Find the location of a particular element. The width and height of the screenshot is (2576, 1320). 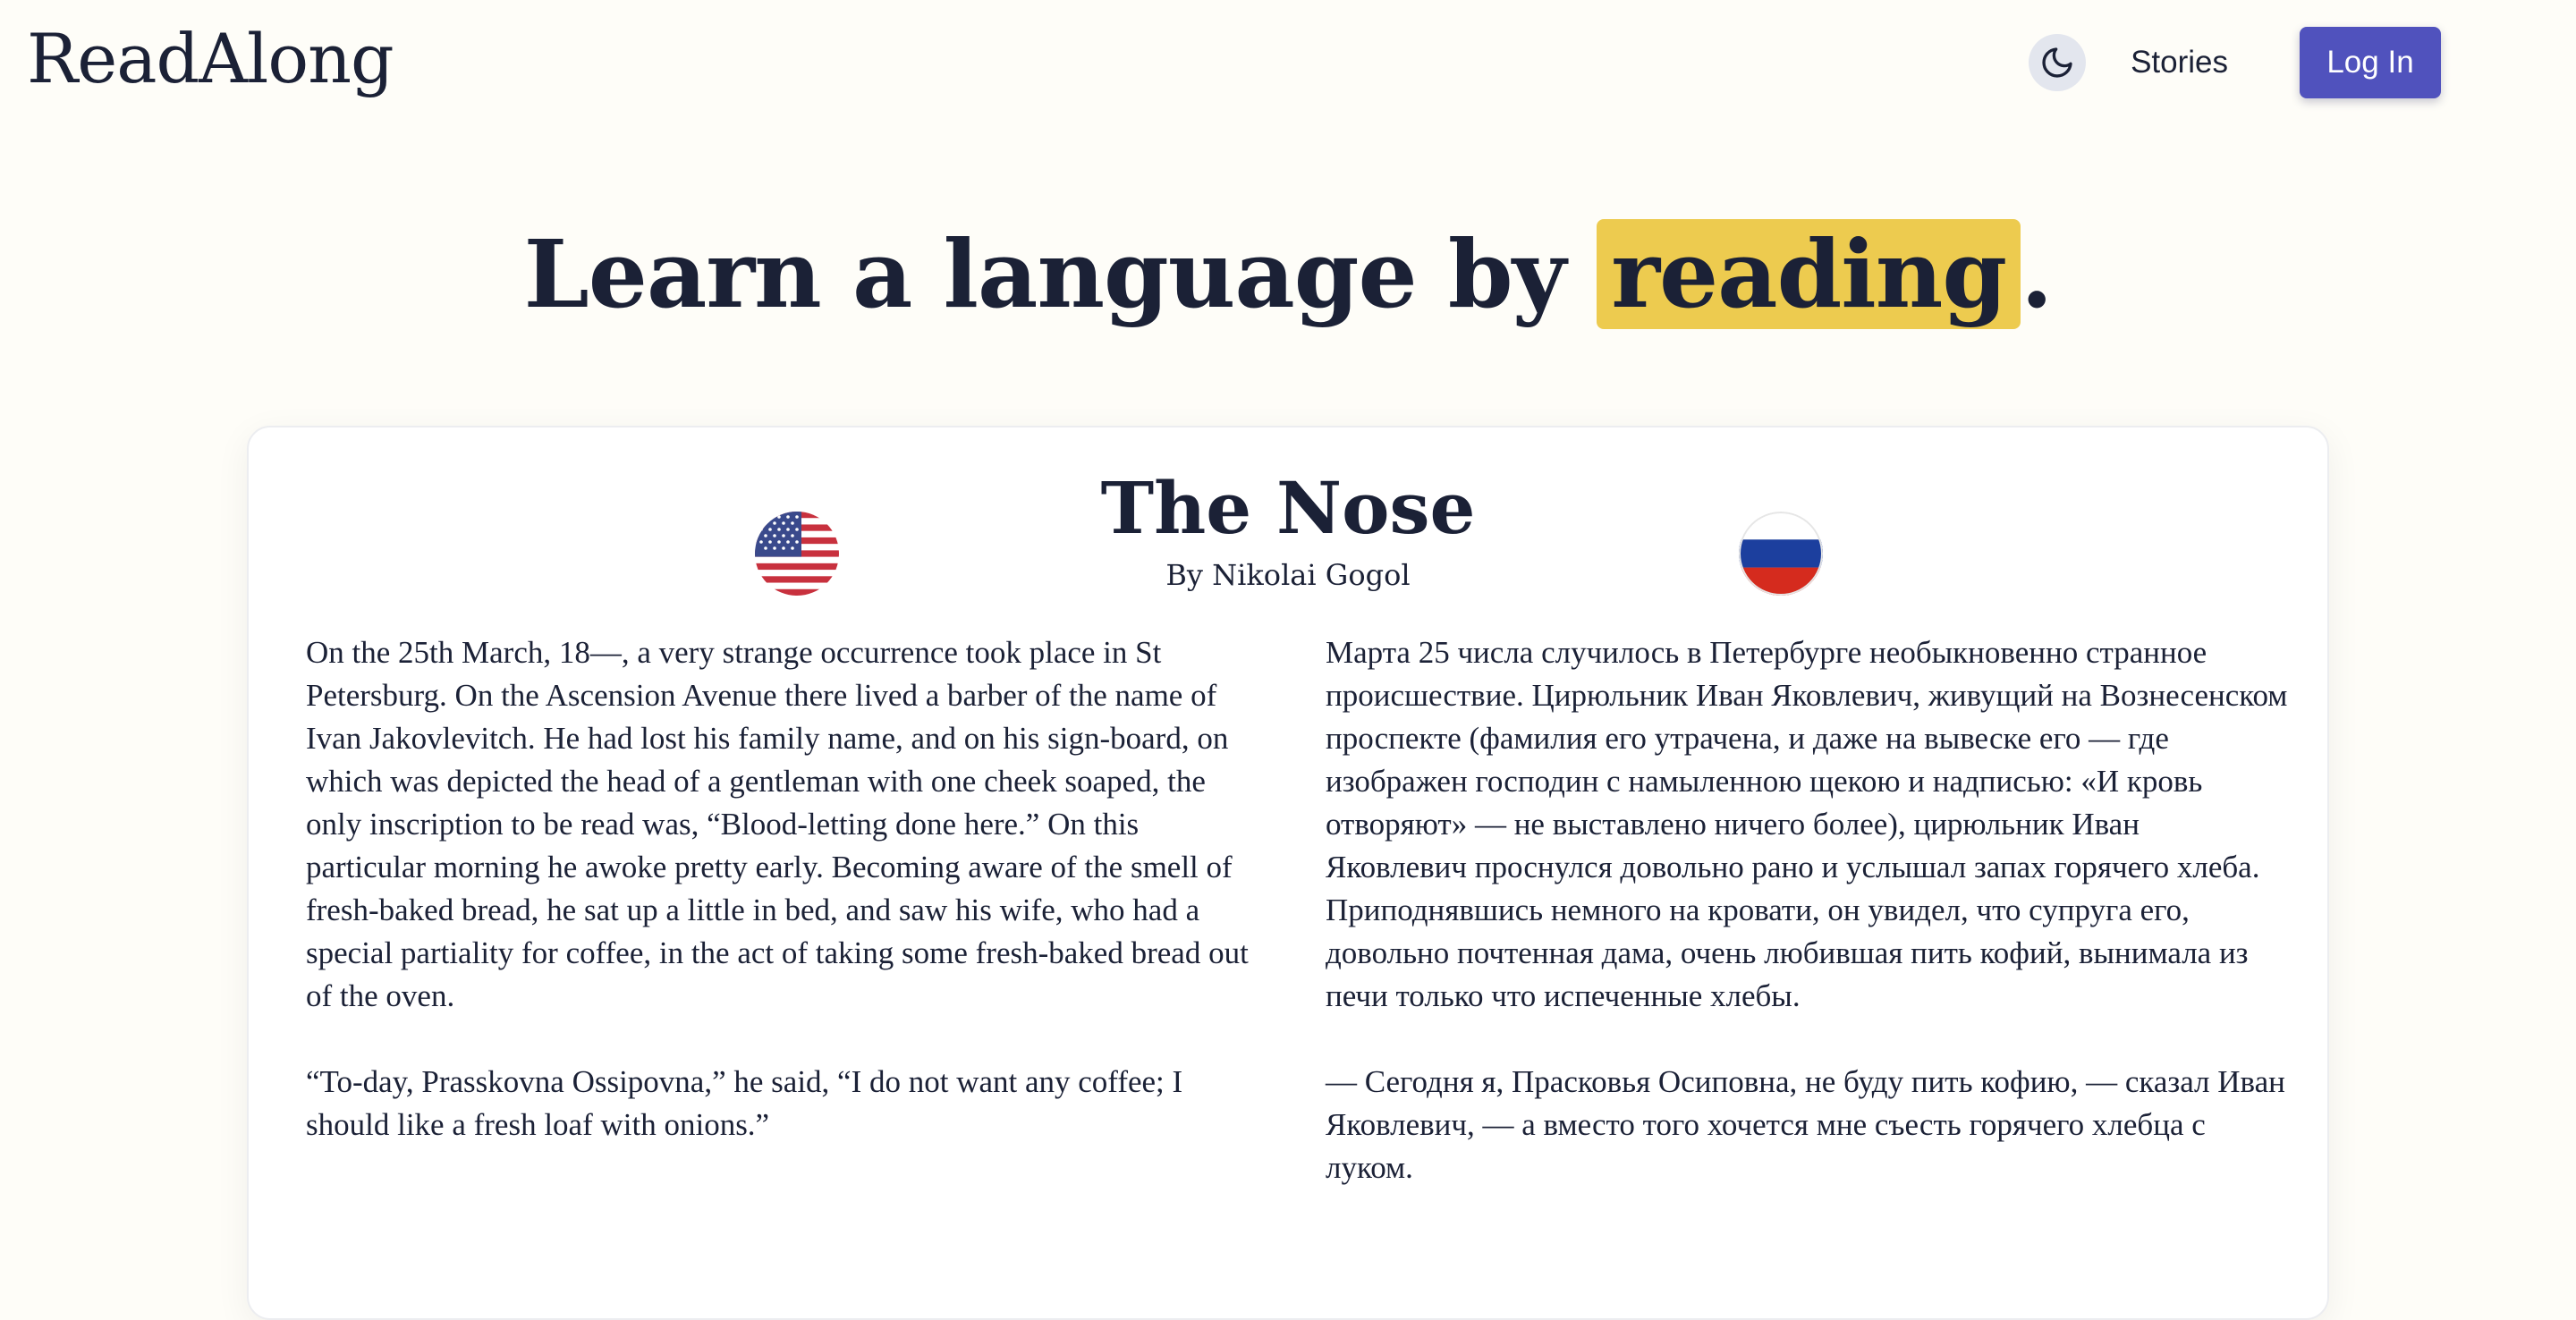

moon-icon is located at coordinates (2057, 62).